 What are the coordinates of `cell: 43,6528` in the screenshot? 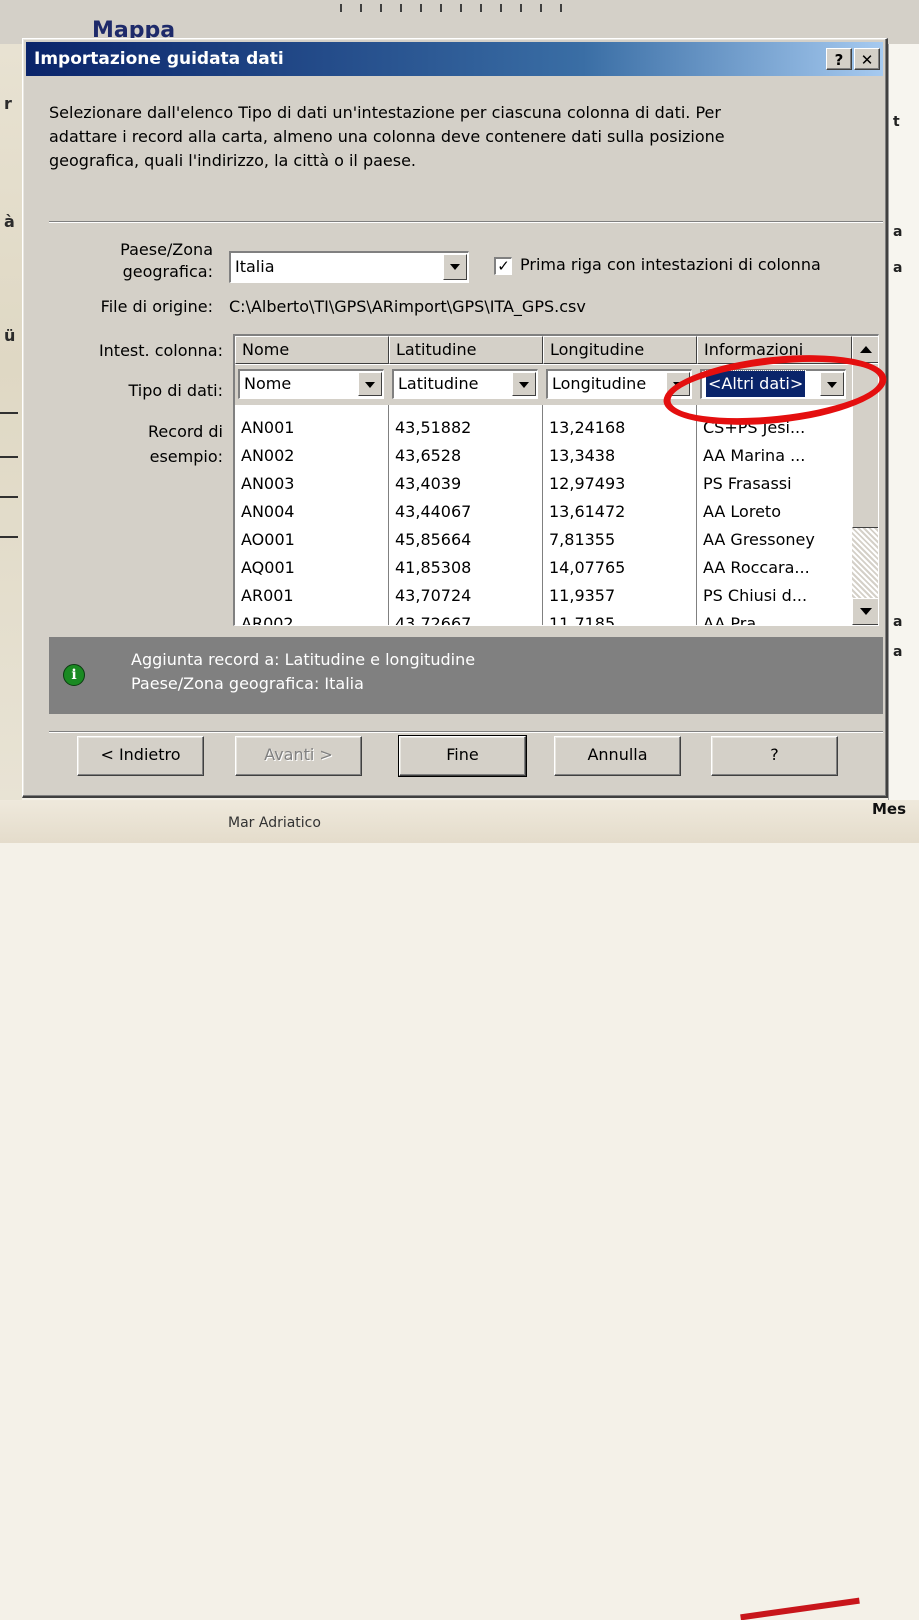 It's located at (428, 455).